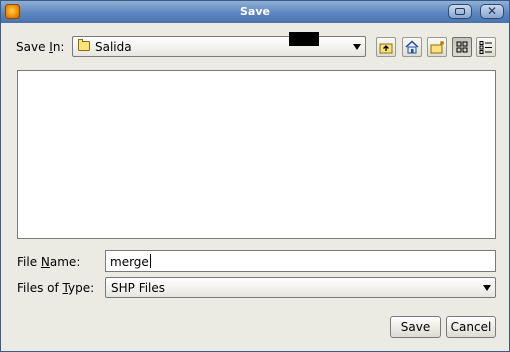  I want to click on cancel-button: Cancel, so click(471, 327).